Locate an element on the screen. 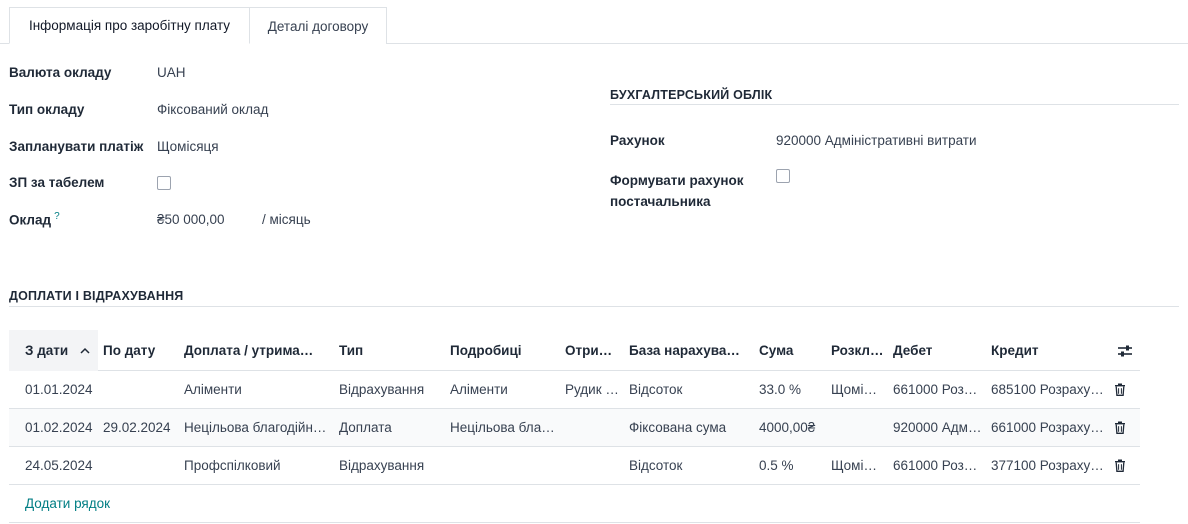  cell-details: Аліменти is located at coordinates (479, 389).